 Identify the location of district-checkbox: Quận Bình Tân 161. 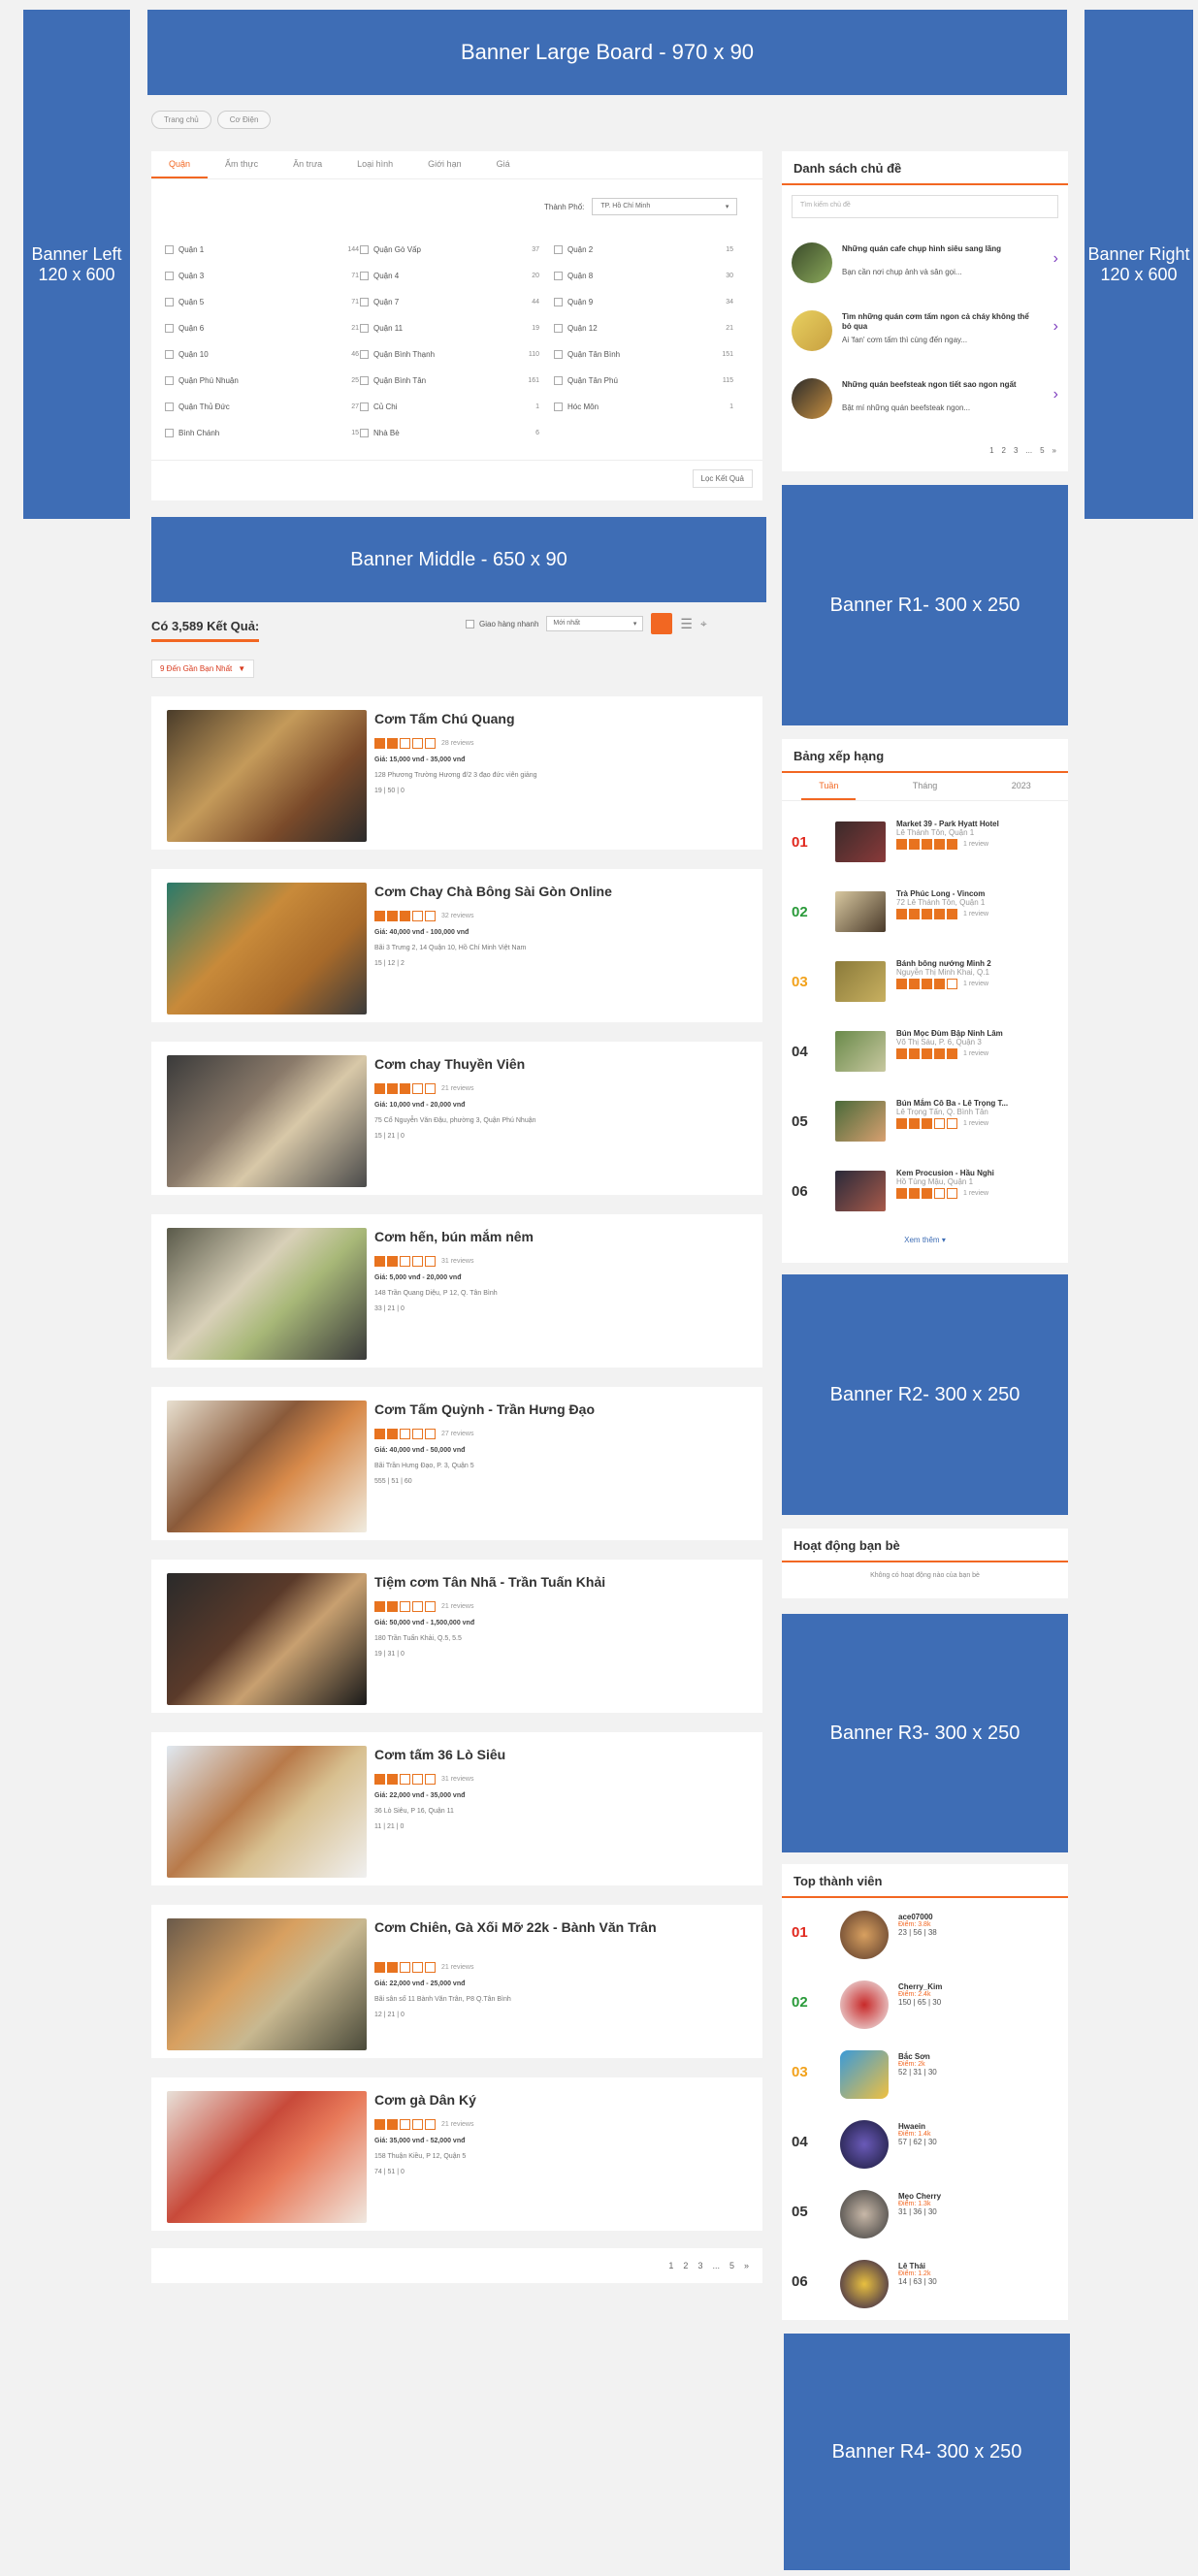
(450, 381).